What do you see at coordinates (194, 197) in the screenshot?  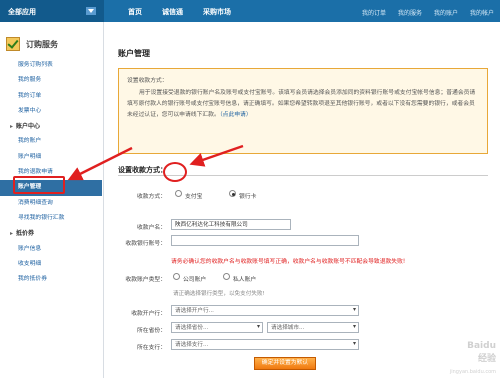 I see `radio-alipay-label: 支付宝` at bounding box center [194, 197].